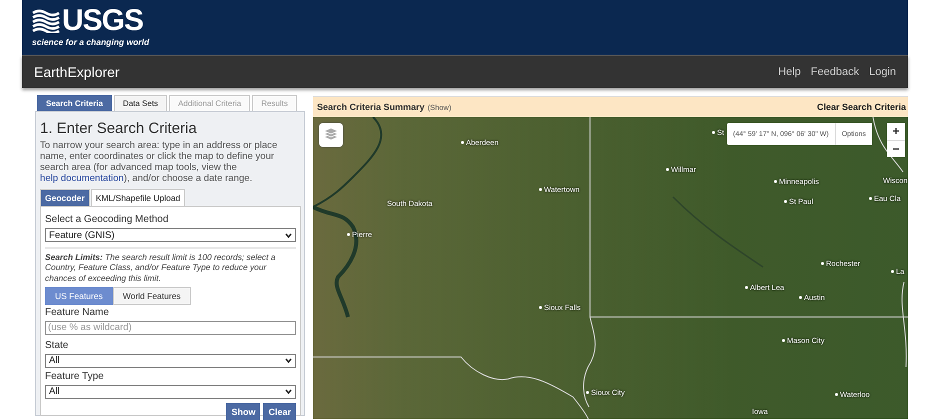 Image resolution: width=930 pixels, height=420 pixels. I want to click on panel-heading: 1. Enter Search Criteria, so click(119, 128).